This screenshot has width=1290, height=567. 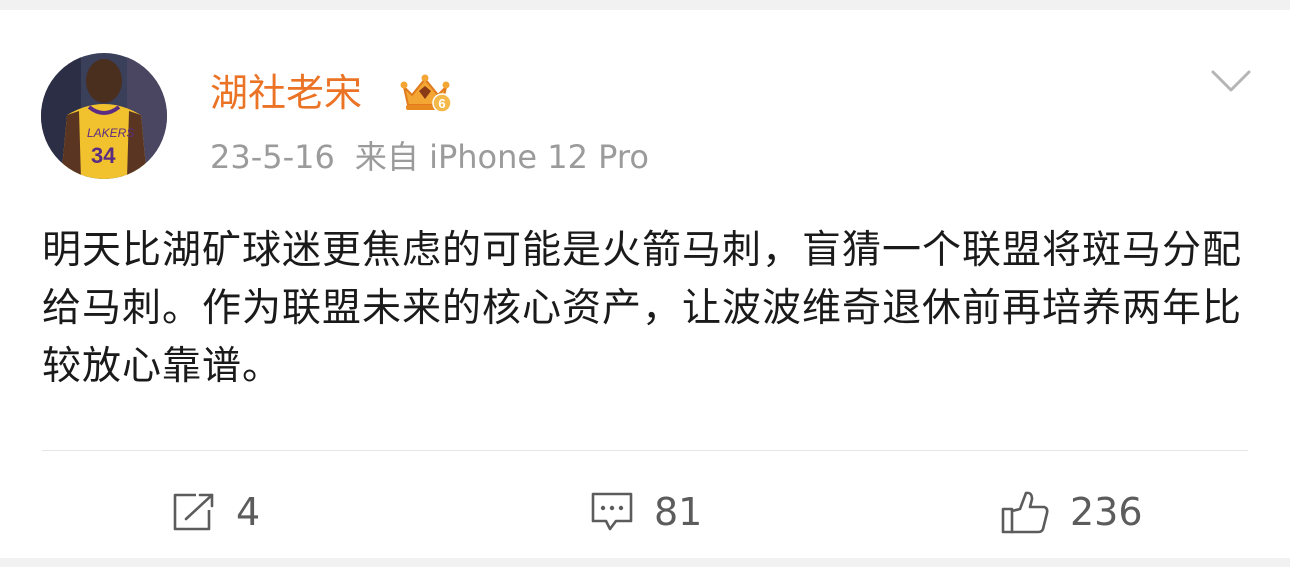 What do you see at coordinates (612, 511) in the screenshot?
I see `comment-icon` at bounding box center [612, 511].